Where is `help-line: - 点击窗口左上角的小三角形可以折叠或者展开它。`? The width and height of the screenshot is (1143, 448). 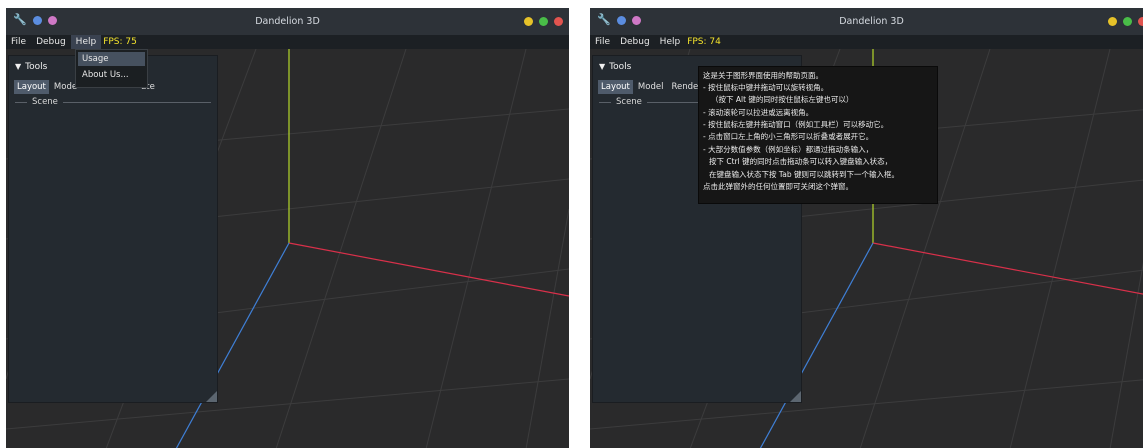 help-line: - 点击窗口左上角的小三角形可以折叠或者展开它。 is located at coordinates (788, 136).